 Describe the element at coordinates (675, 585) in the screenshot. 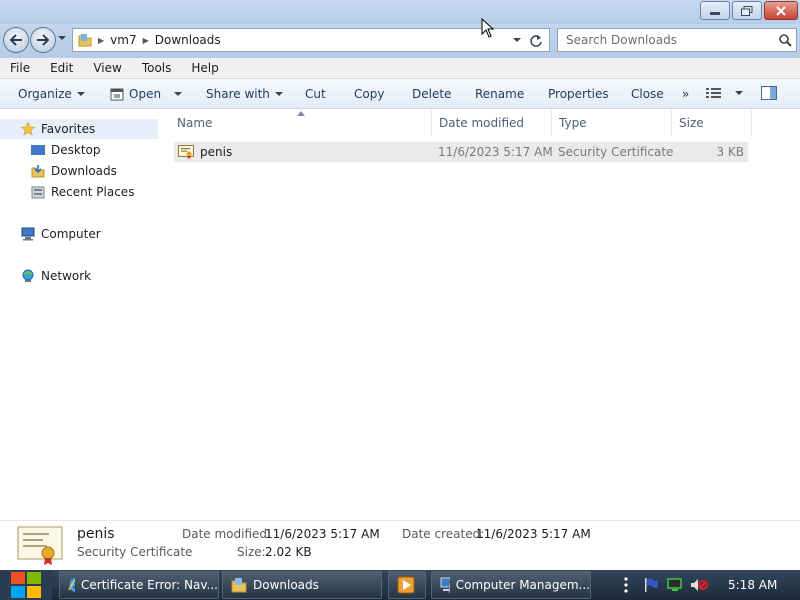

I see `network-status-icon` at that location.